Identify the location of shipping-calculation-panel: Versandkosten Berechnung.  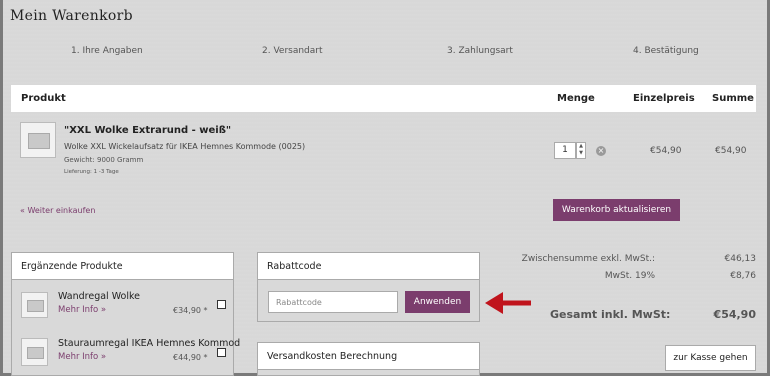
(368, 359).